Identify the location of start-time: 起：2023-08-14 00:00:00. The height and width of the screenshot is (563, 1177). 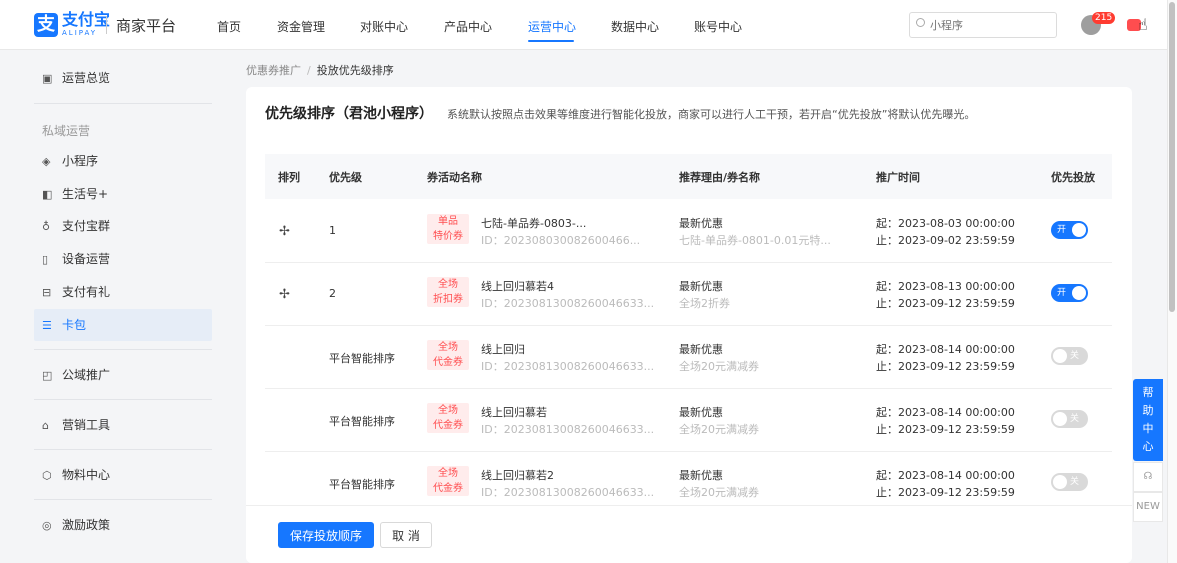
(945, 412).